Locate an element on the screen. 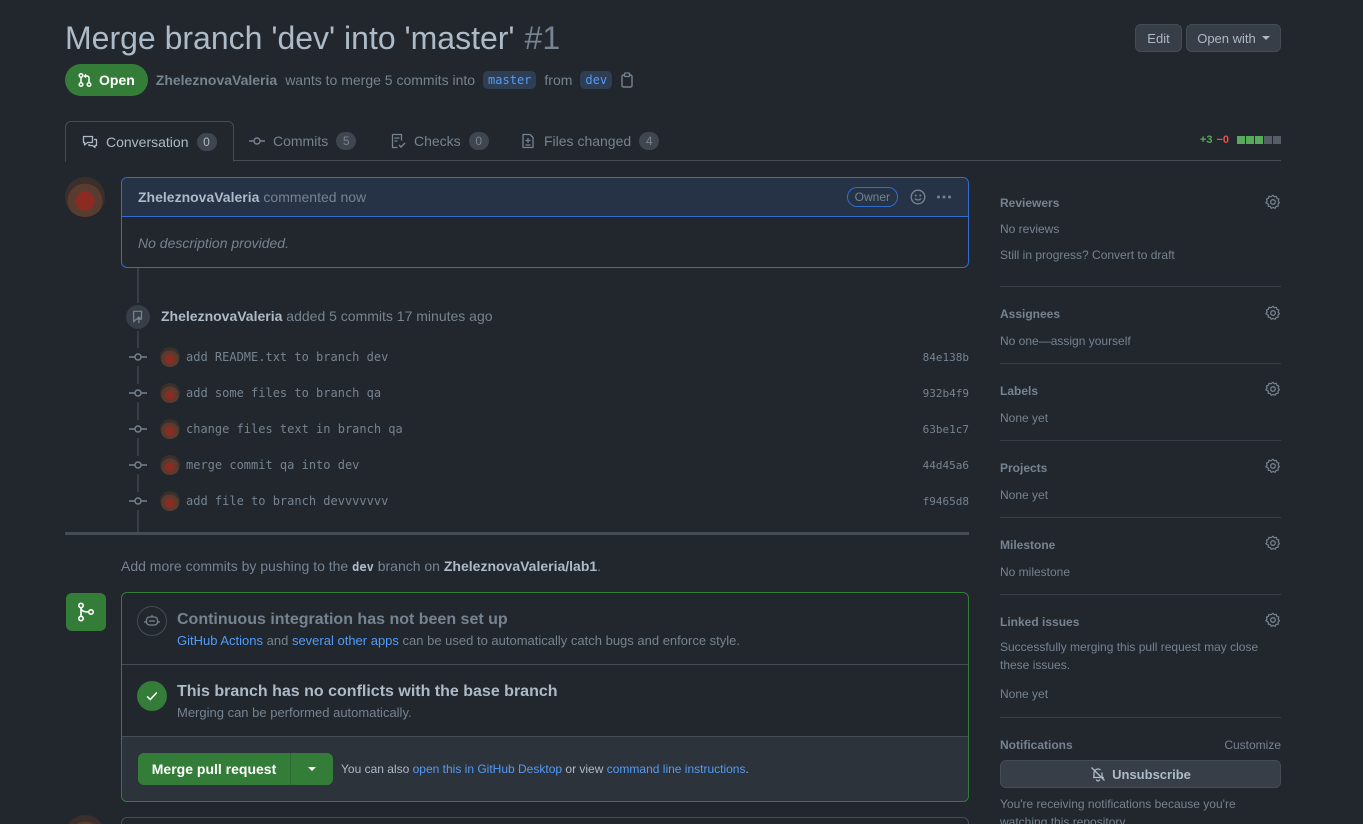  git-merge-icon is located at coordinates (86, 612).